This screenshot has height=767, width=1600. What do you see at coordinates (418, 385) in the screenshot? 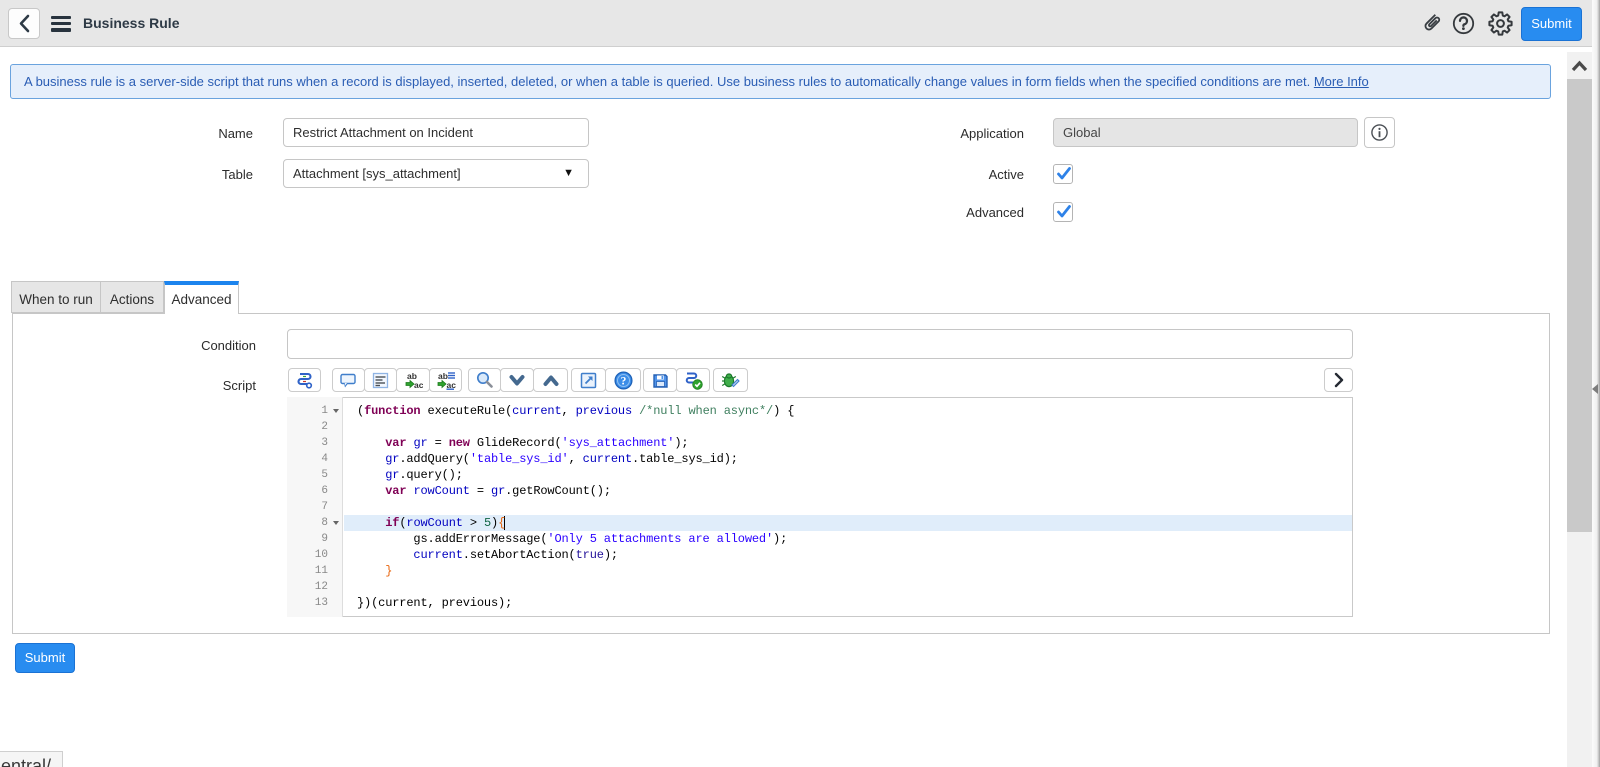
I see `svg-text: ac` at bounding box center [418, 385].